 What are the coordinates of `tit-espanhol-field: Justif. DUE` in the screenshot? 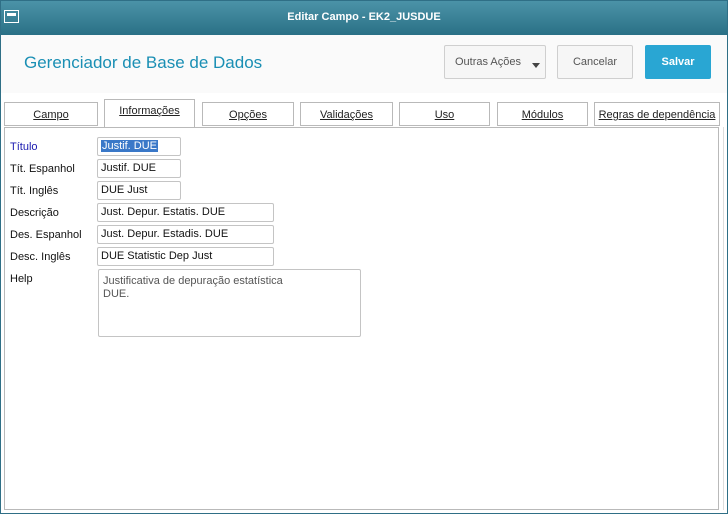 It's located at (139, 168).